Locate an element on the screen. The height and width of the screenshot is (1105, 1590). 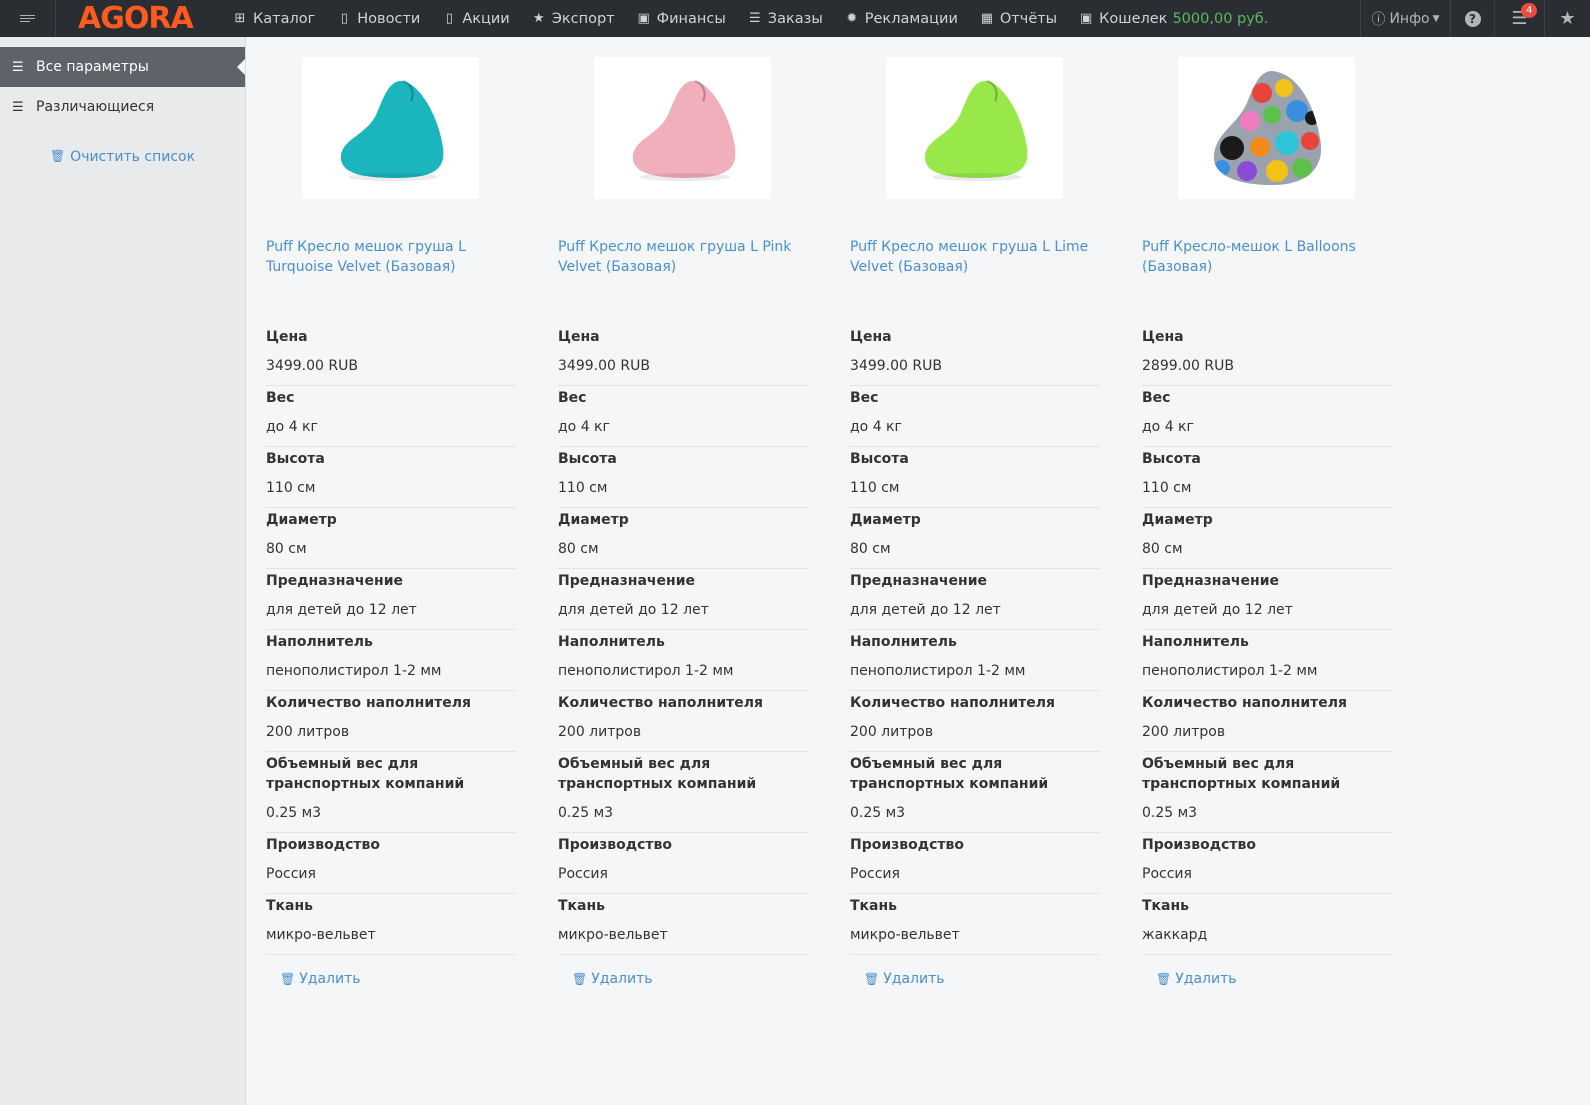
nav-item-catalog: ⊞ Каталог is located at coordinates (274, 18).